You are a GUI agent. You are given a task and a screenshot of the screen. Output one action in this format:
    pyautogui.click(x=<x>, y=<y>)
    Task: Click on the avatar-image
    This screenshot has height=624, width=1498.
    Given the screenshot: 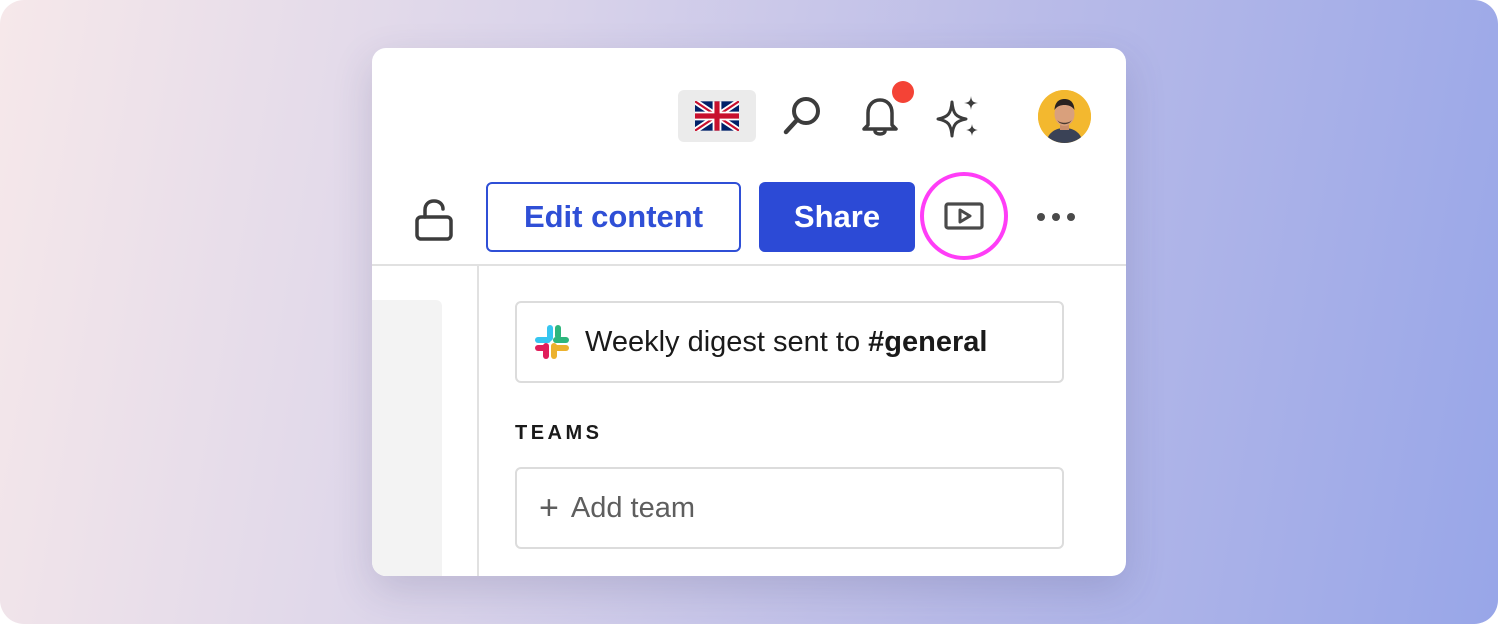 What is the action you would take?
    pyautogui.click(x=1064, y=116)
    